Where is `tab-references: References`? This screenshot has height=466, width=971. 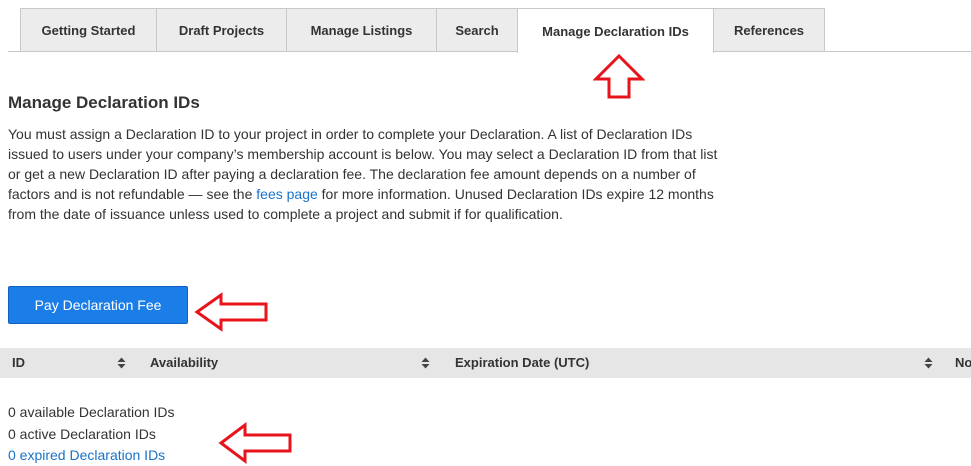 tab-references: References is located at coordinates (769, 29).